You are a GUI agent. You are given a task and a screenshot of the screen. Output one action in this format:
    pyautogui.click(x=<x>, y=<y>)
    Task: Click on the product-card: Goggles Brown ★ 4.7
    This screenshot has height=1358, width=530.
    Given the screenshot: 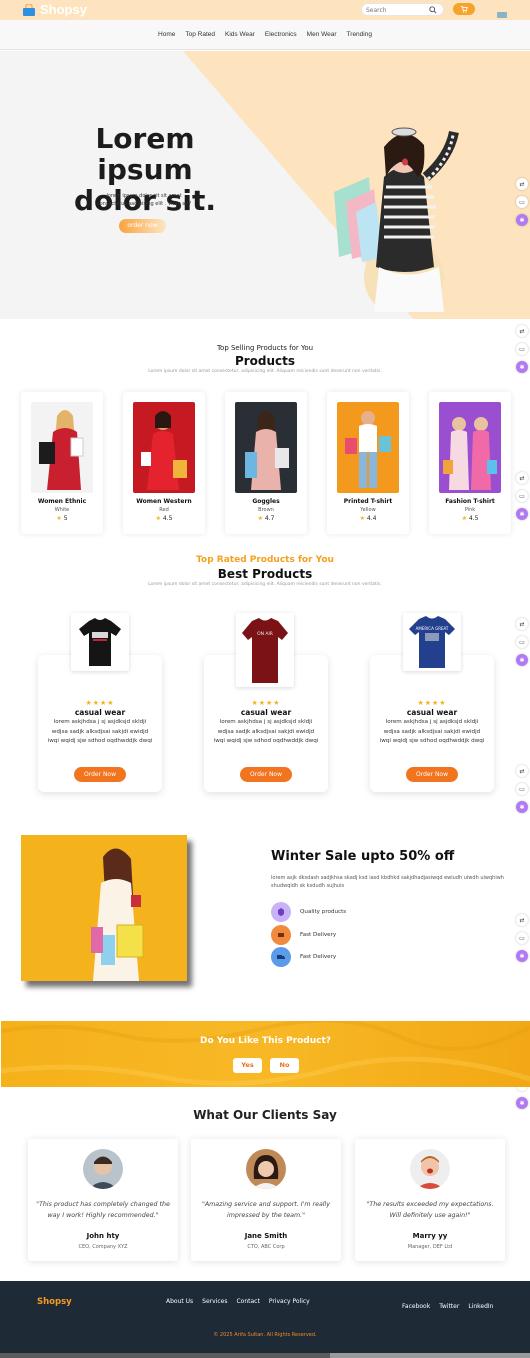 What is the action you would take?
    pyautogui.click(x=266, y=463)
    